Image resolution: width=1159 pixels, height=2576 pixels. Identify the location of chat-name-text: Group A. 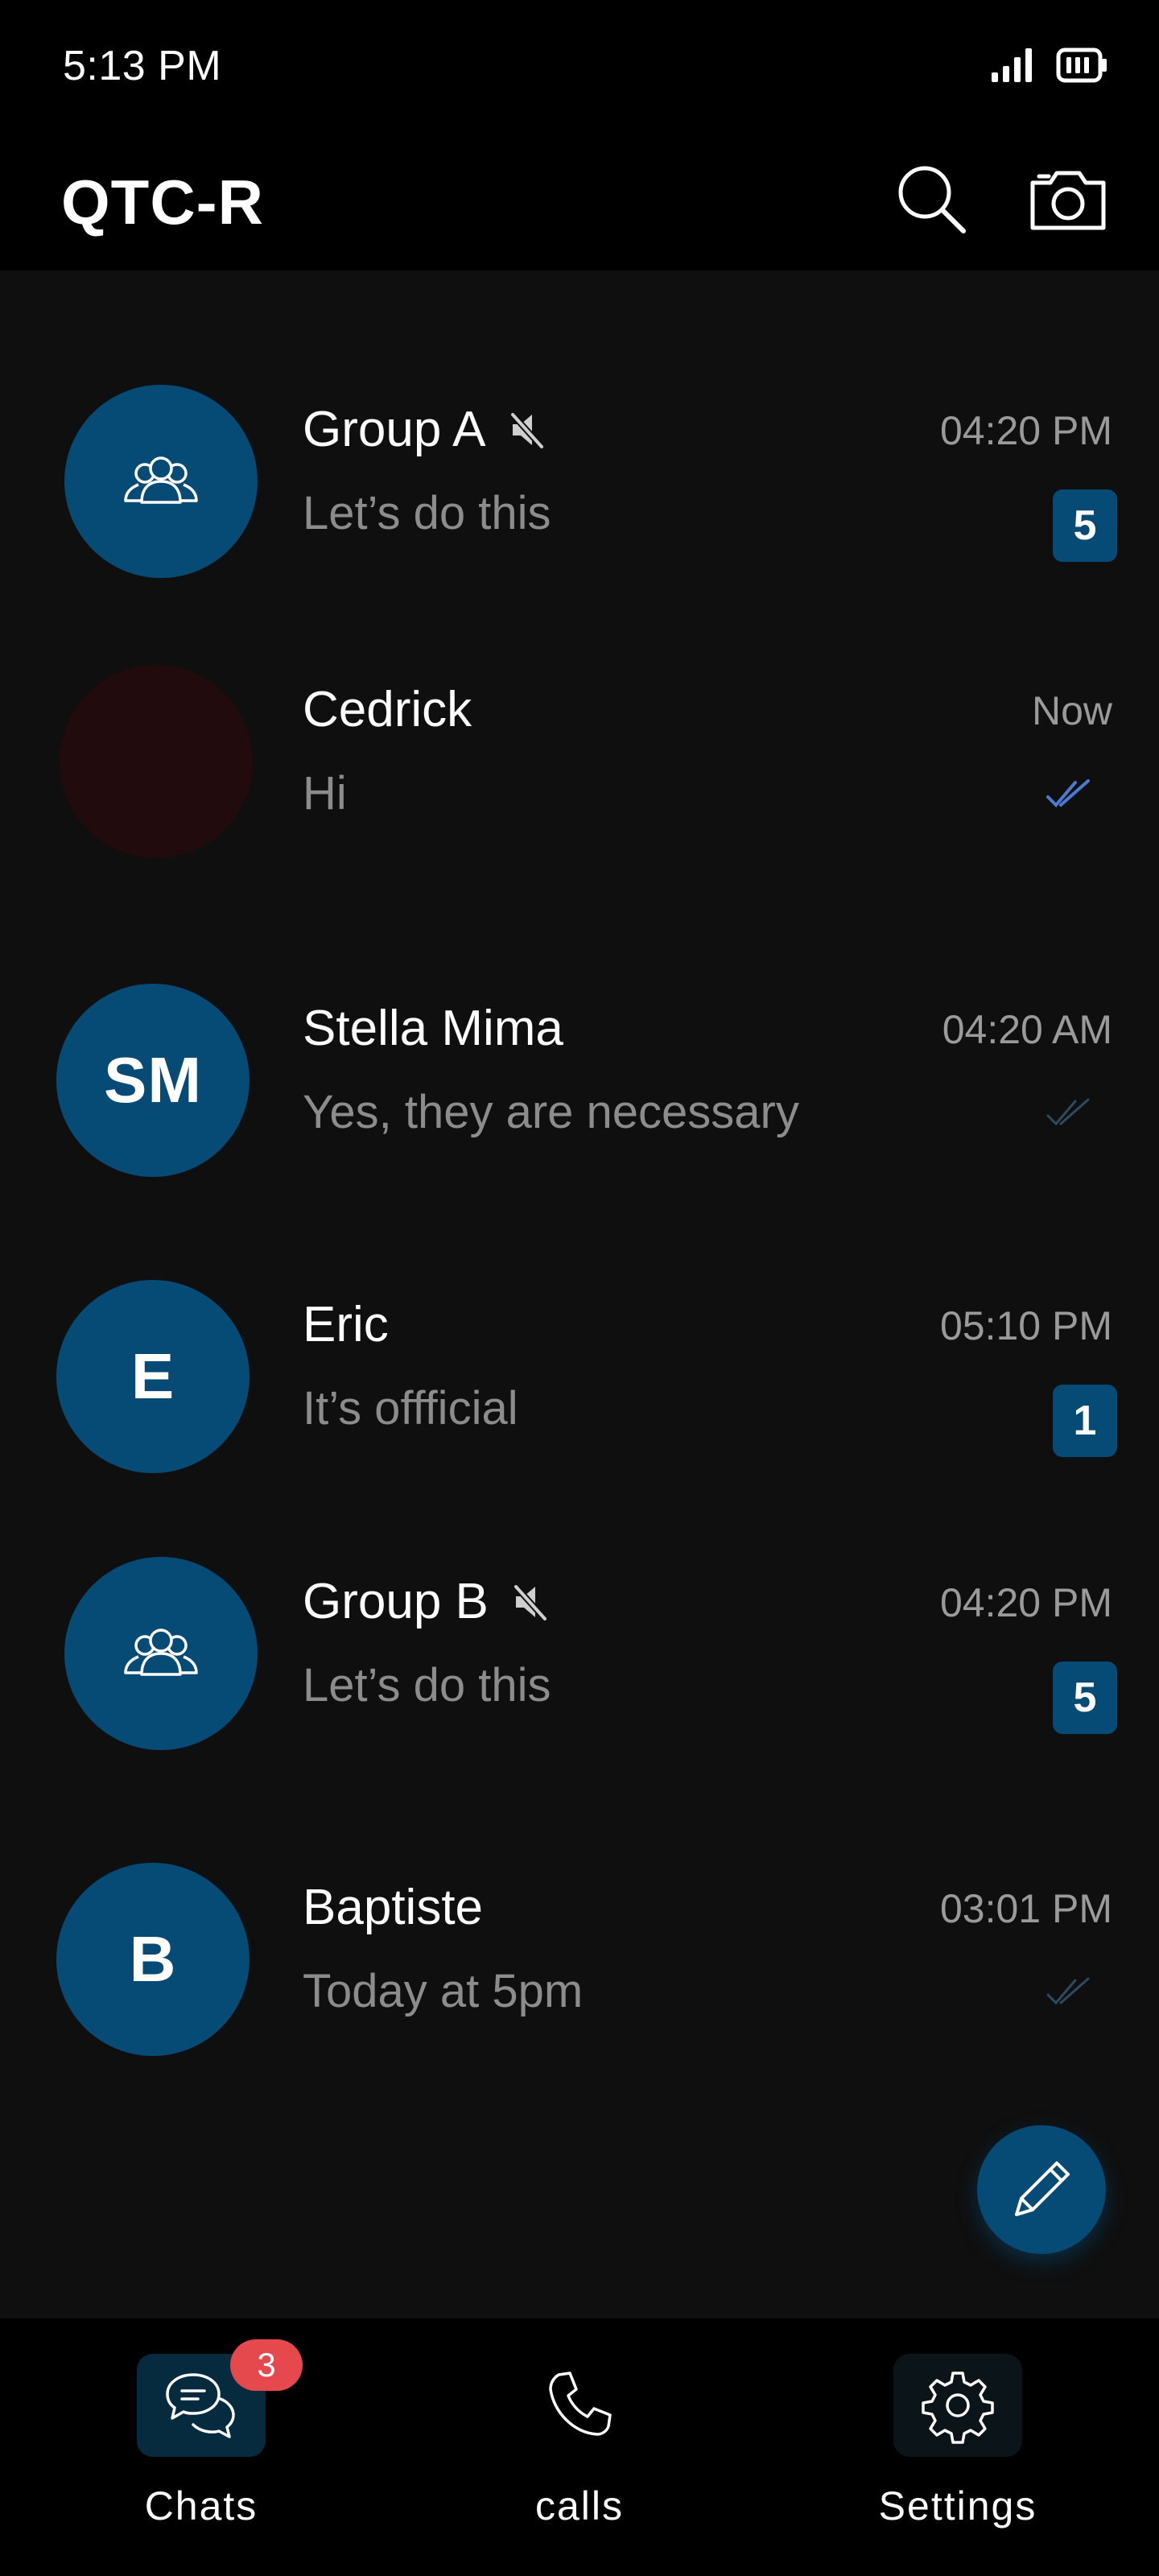
(394, 429).